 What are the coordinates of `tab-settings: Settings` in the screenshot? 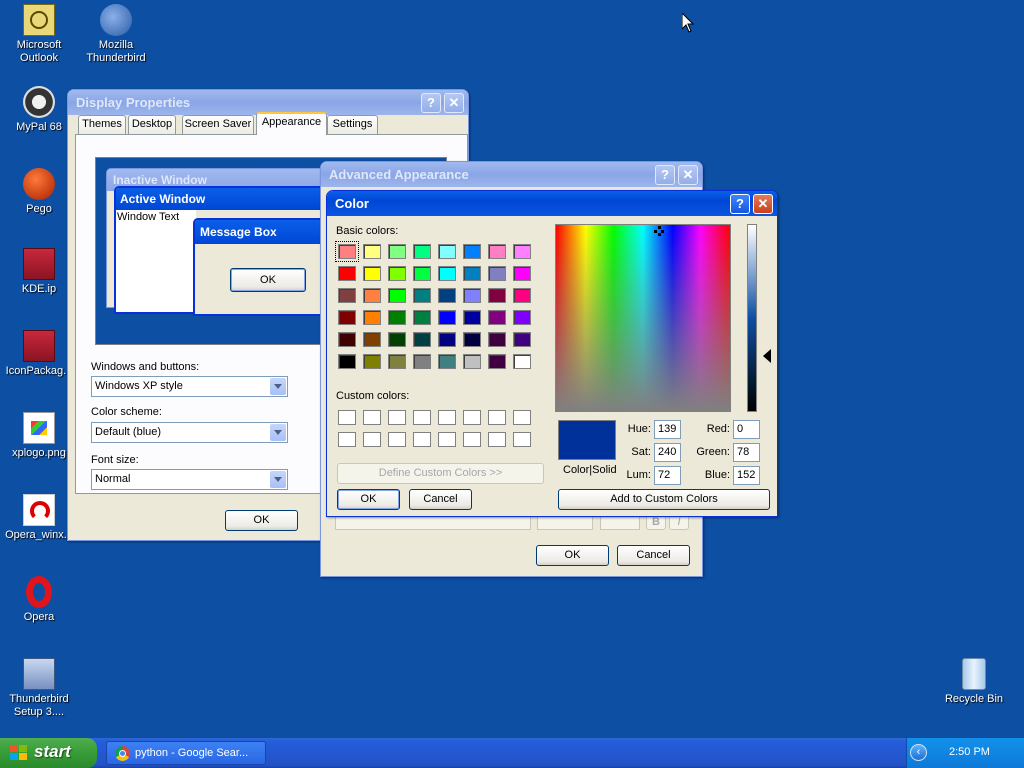 It's located at (352, 124).